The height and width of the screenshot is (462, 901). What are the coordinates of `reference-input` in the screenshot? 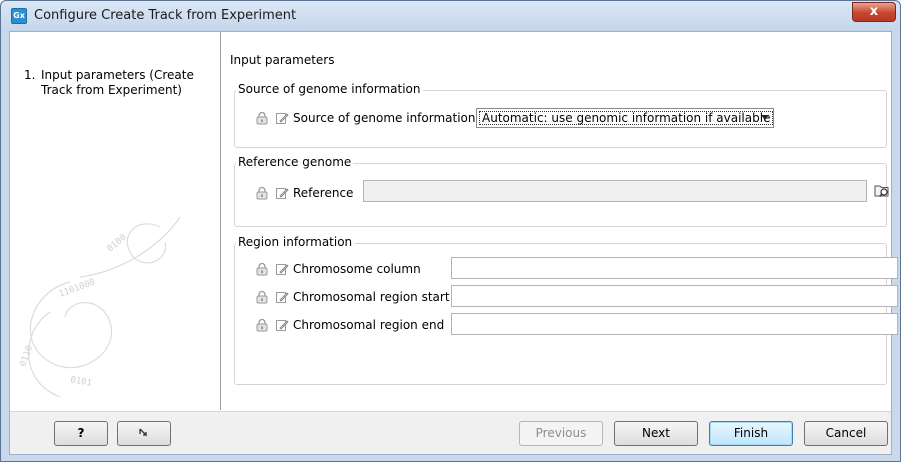 It's located at (615, 191).